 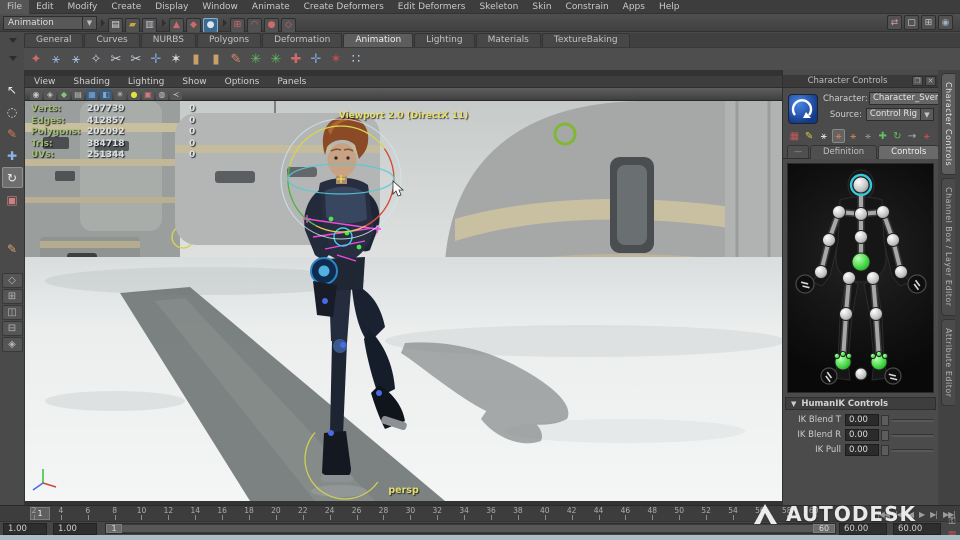 I want to click on animation-start-field: 1.00, so click(x=25, y=528).